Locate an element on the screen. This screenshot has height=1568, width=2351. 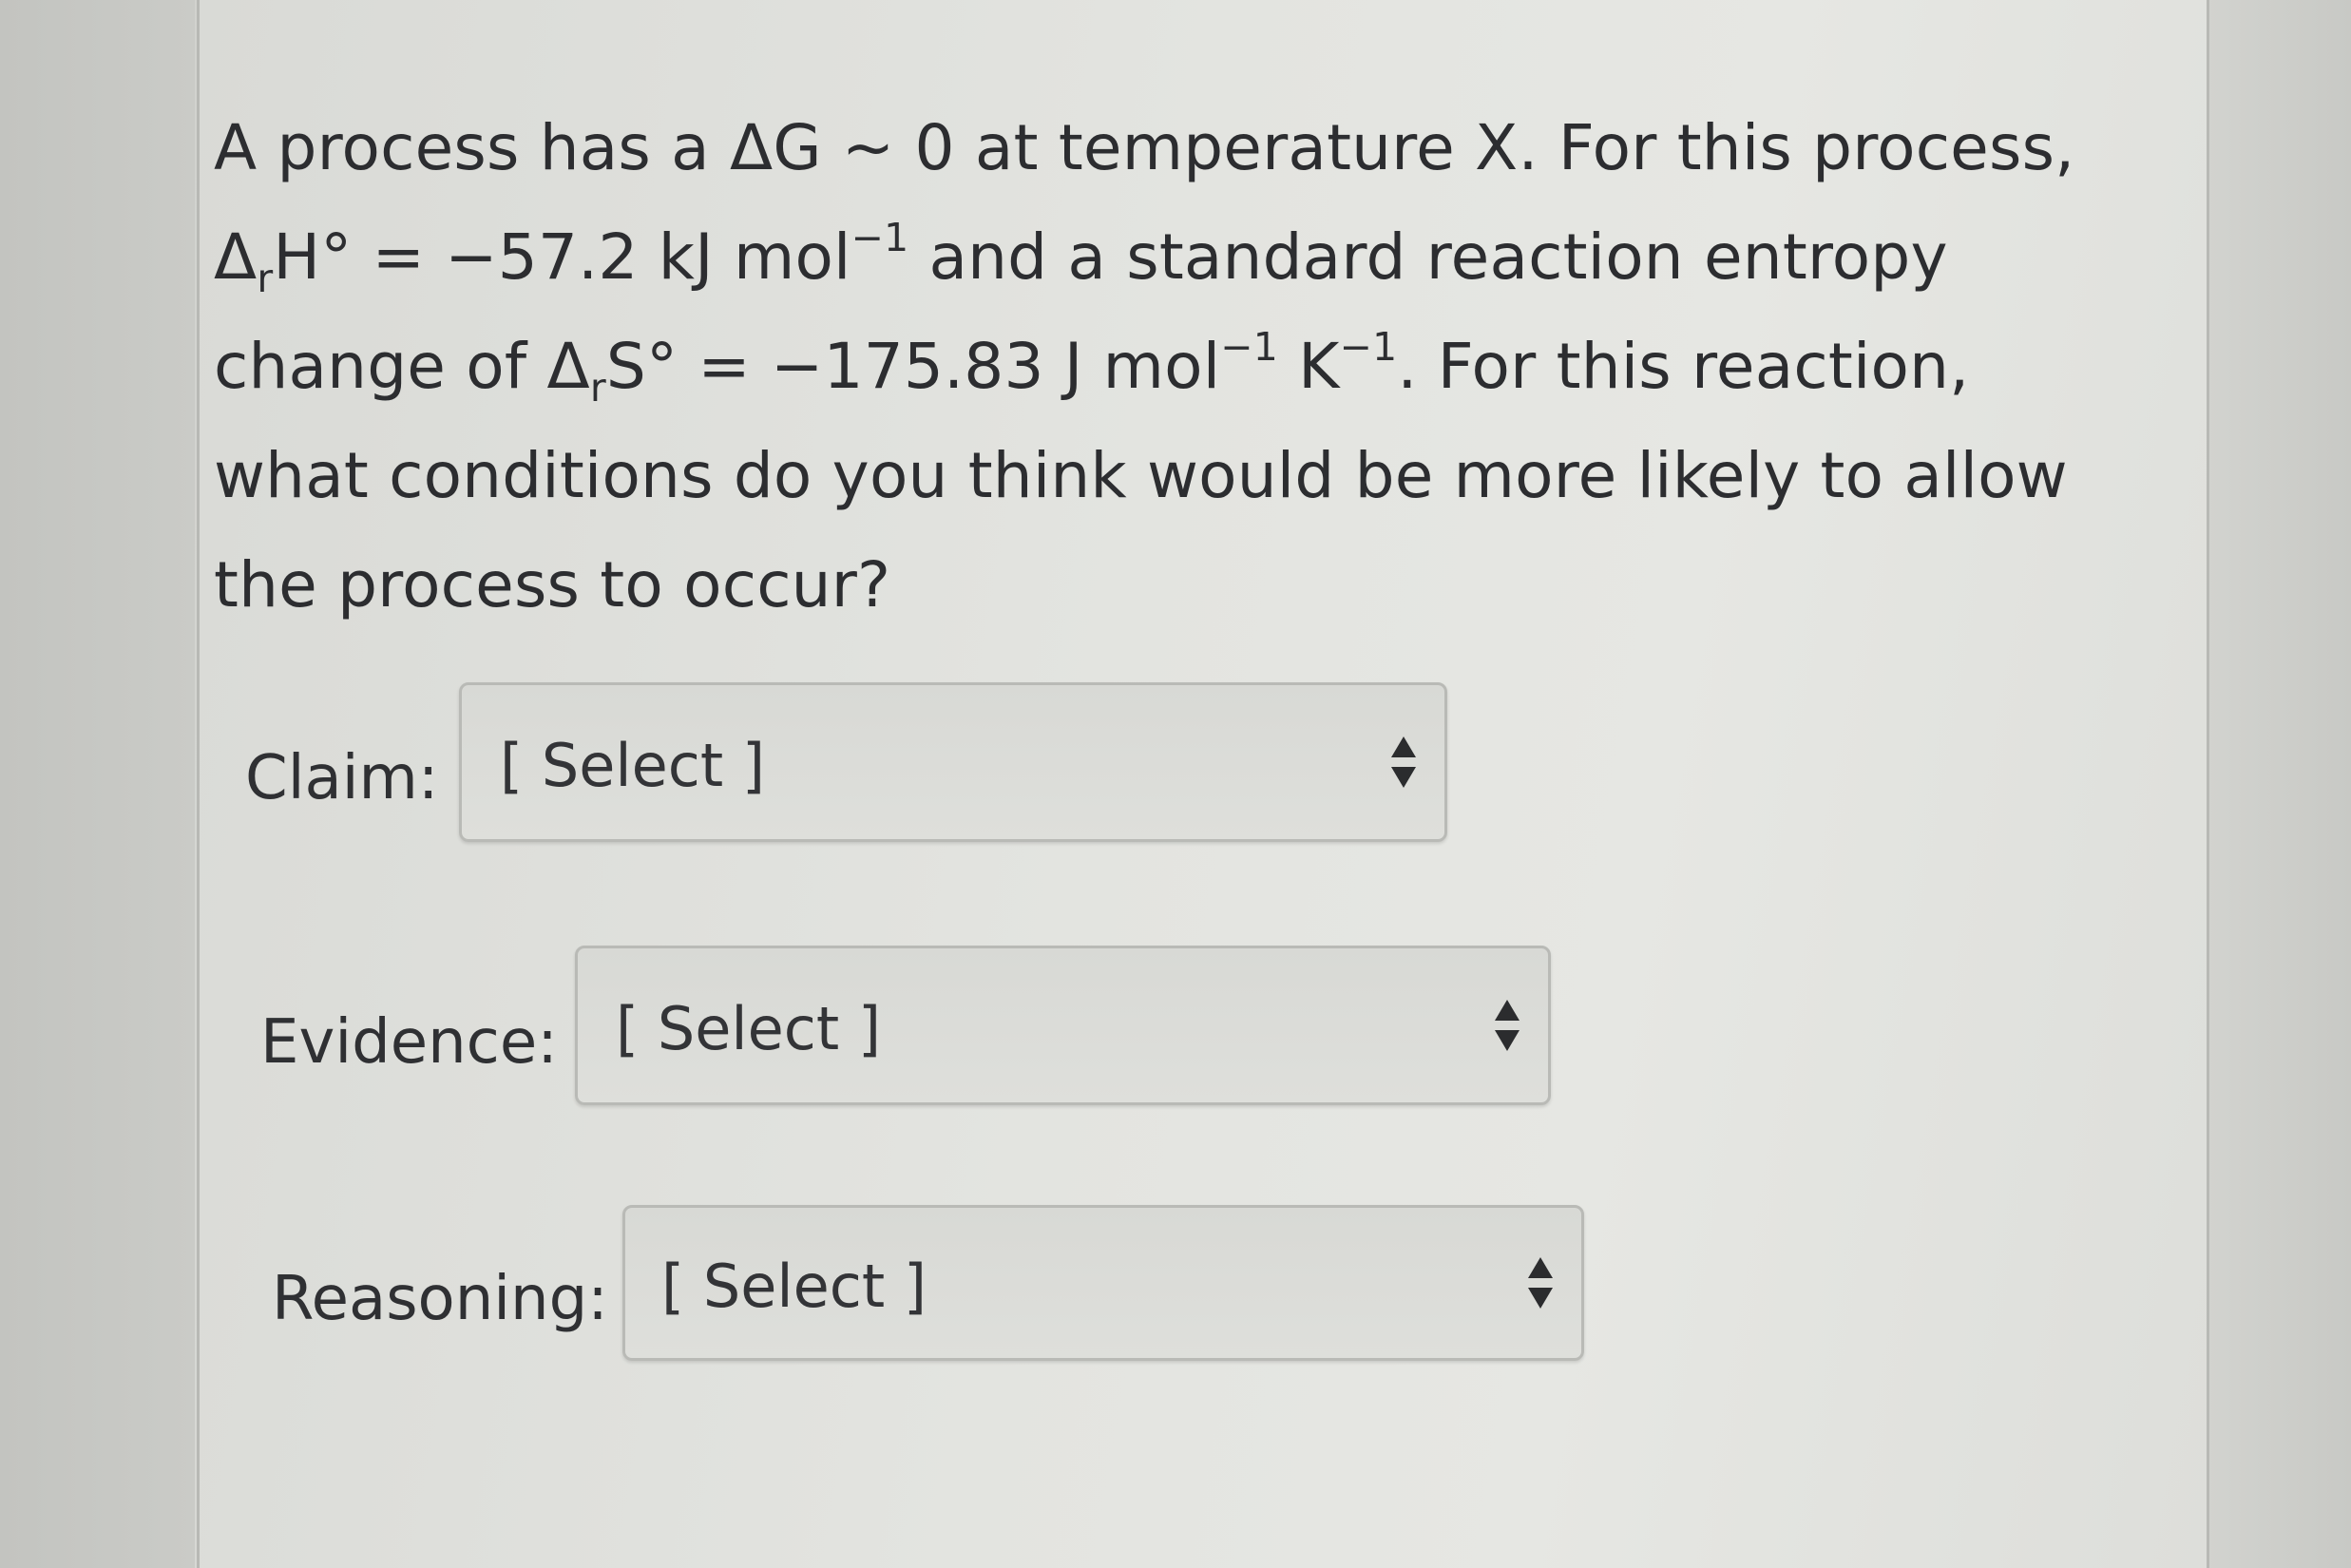
delta-symbol: Δ is located at coordinates (236, 257).